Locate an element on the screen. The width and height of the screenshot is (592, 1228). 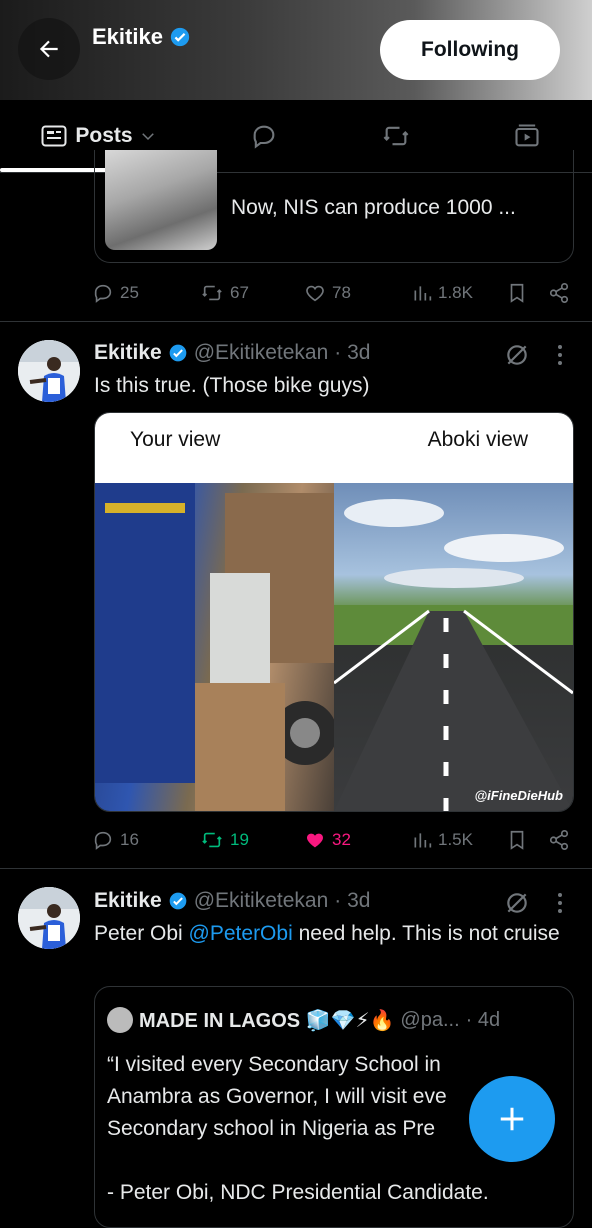
views-action: 1.5K is located at coordinates (442, 840).